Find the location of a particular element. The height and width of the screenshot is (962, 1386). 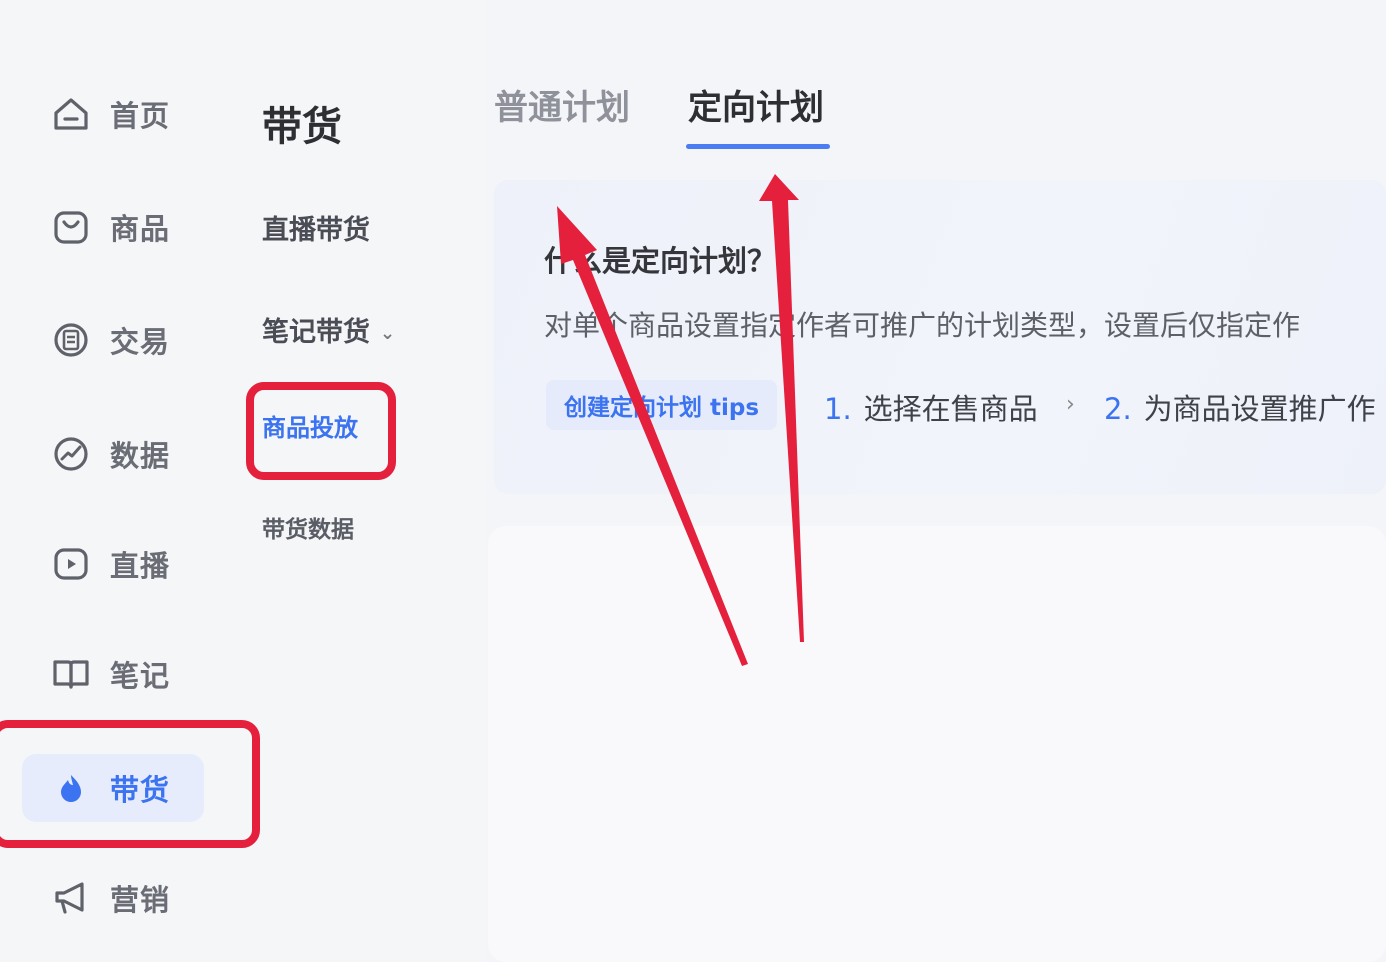

annotation-arrows is located at coordinates (680, 420).